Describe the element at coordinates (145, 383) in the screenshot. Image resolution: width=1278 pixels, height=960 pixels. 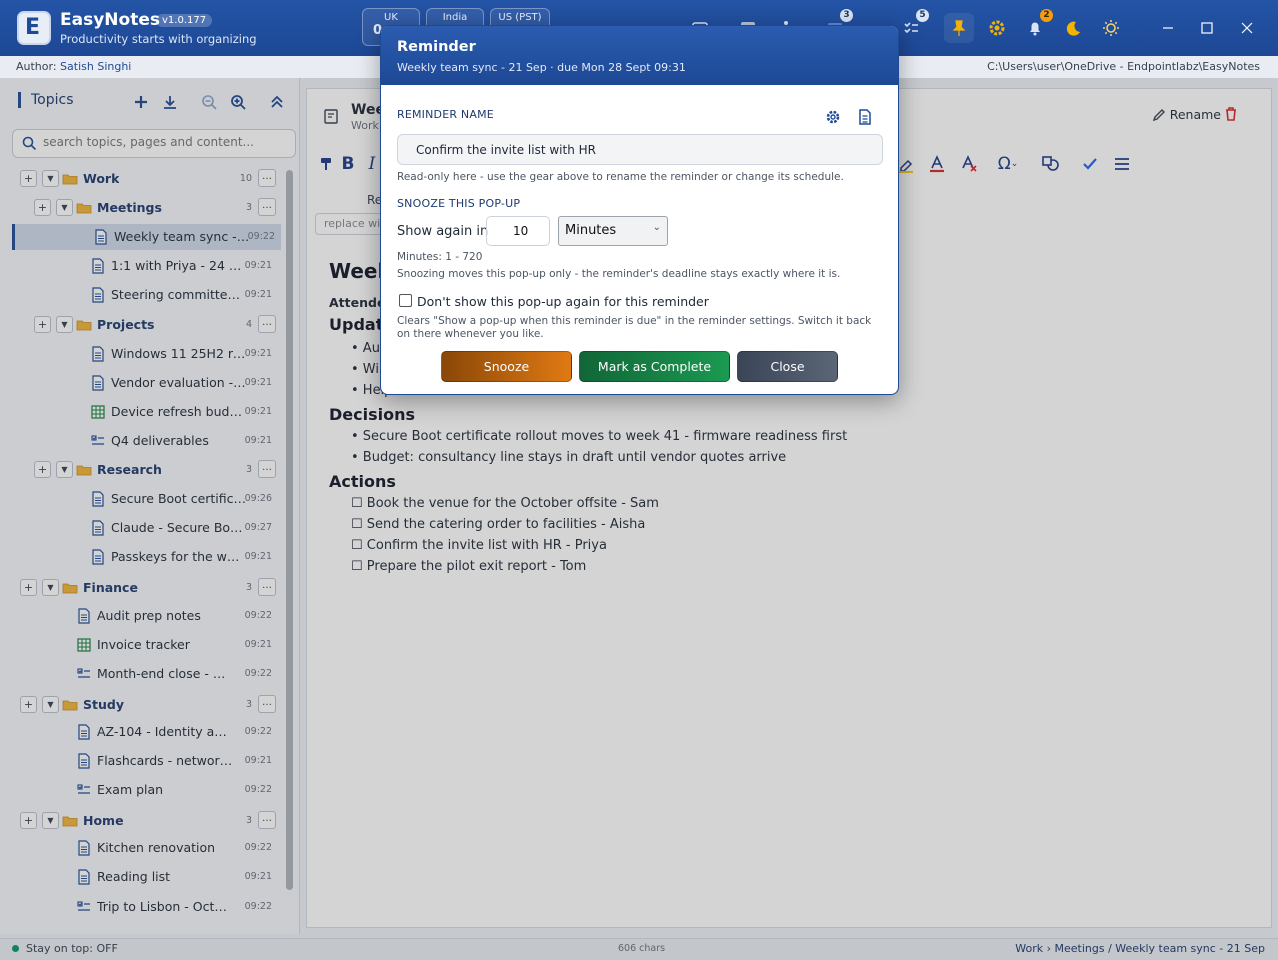
I see `tree-page: Vendor evaluation - MD...09:21` at that location.